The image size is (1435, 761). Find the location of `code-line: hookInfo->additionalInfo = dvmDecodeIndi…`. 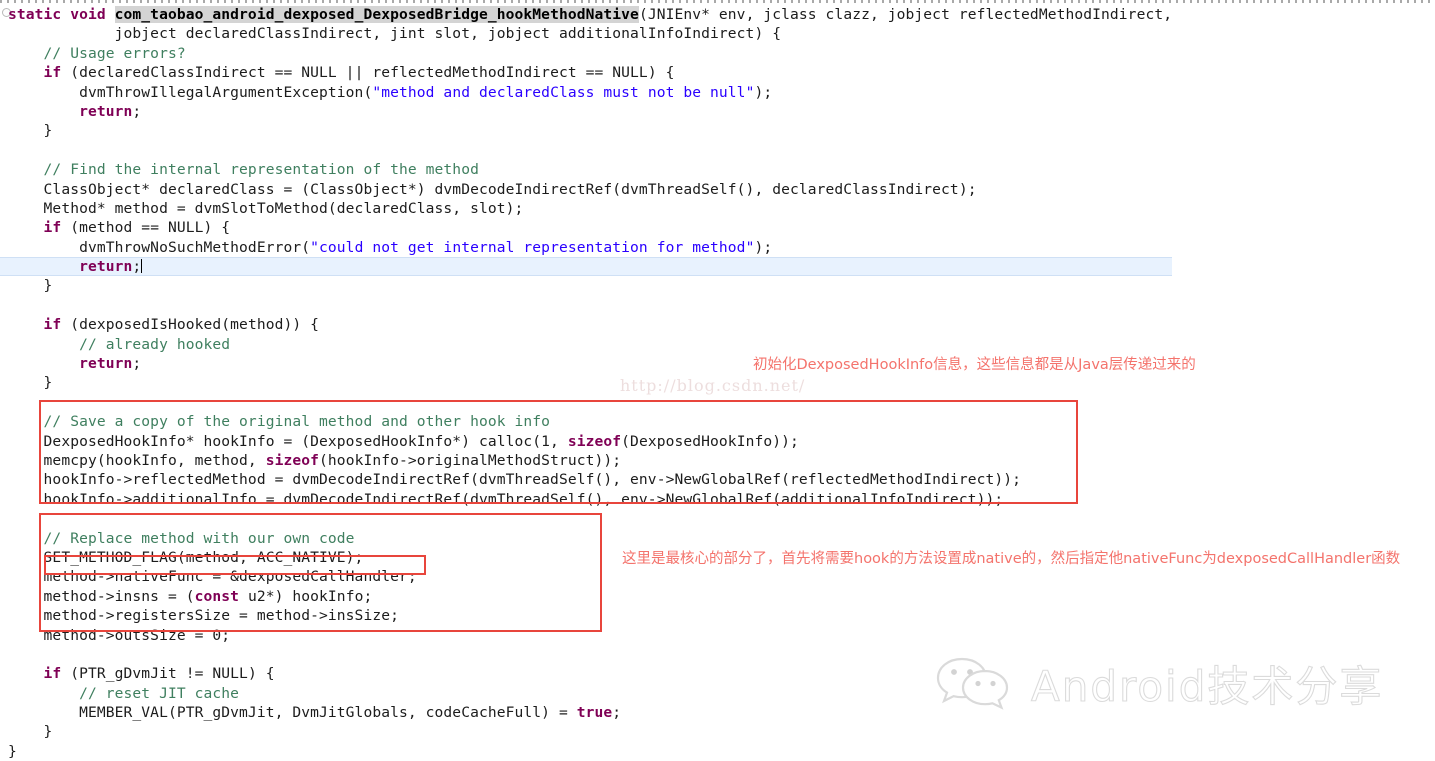

code-line: hookInfo->additionalInfo = dvmDecodeIndi… is located at coordinates (586, 499).